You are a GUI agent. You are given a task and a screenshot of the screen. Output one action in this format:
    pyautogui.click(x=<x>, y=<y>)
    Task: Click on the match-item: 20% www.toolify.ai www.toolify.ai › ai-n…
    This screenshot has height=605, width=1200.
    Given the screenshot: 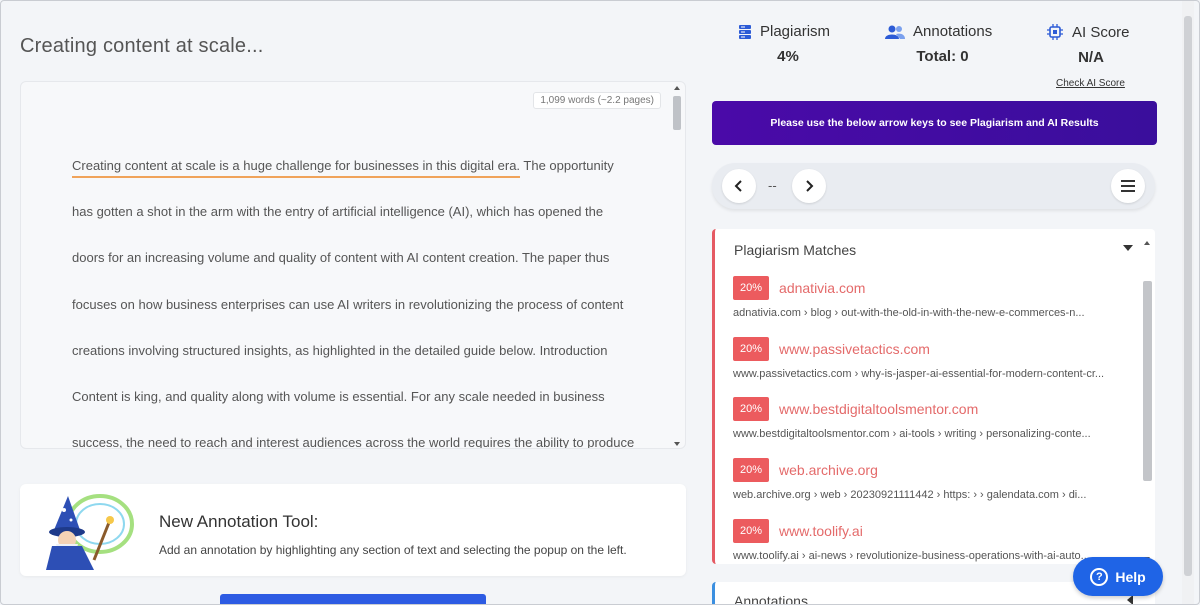 What is the action you would take?
    pyautogui.click(x=928, y=540)
    